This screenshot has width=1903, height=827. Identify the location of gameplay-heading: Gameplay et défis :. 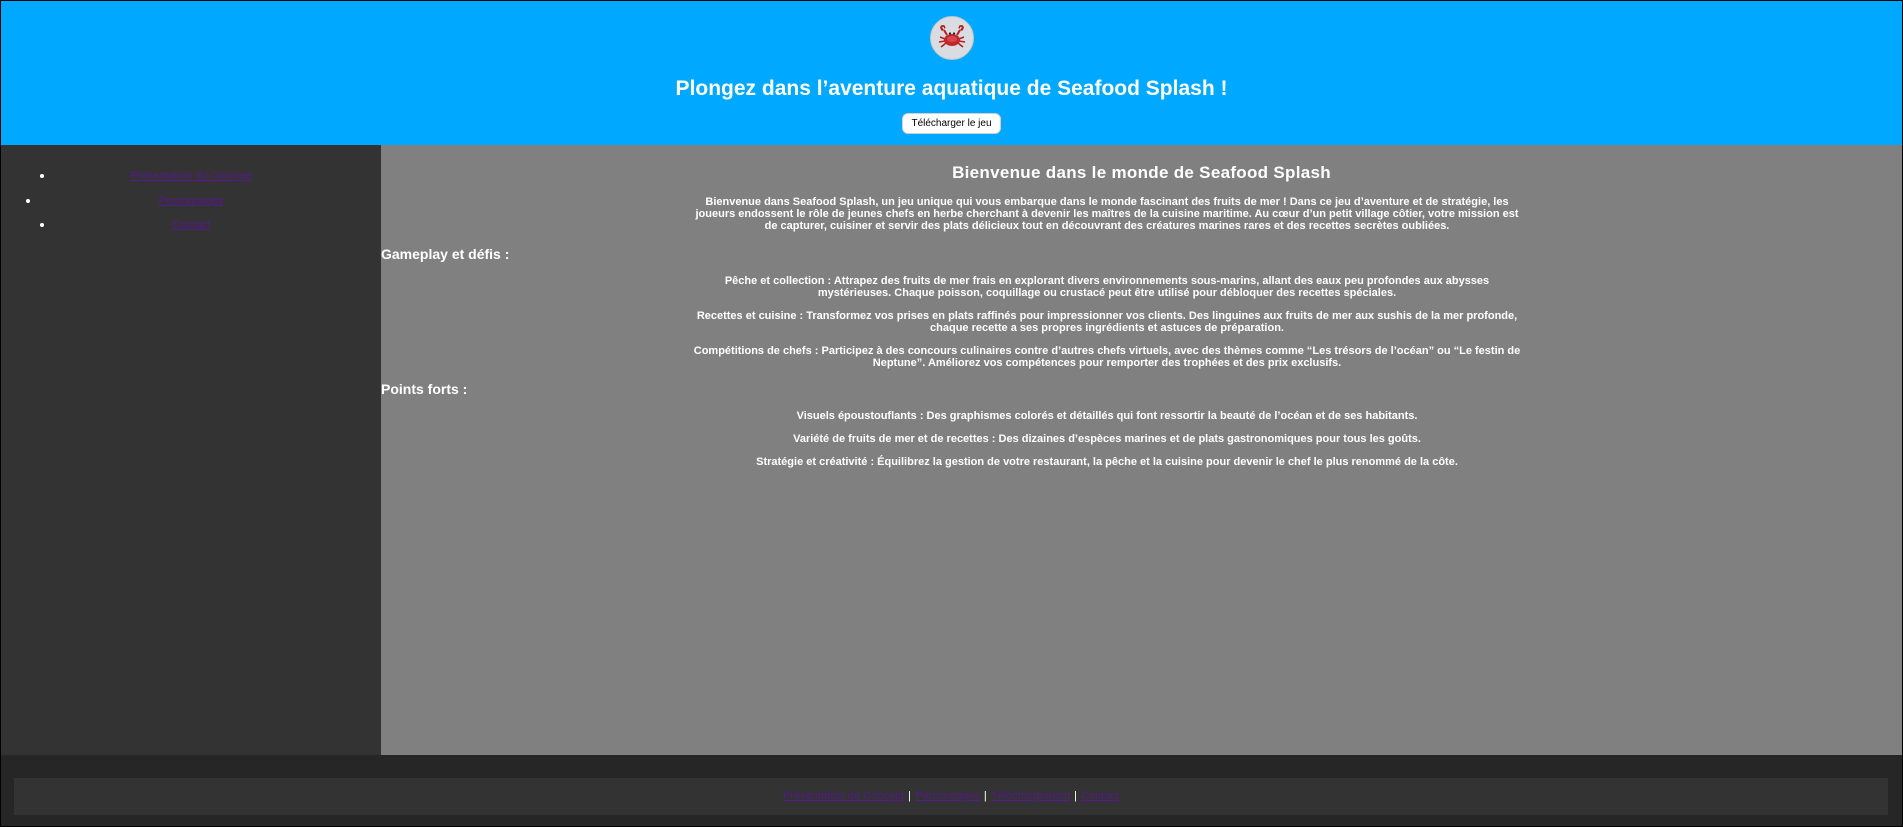
(445, 254).